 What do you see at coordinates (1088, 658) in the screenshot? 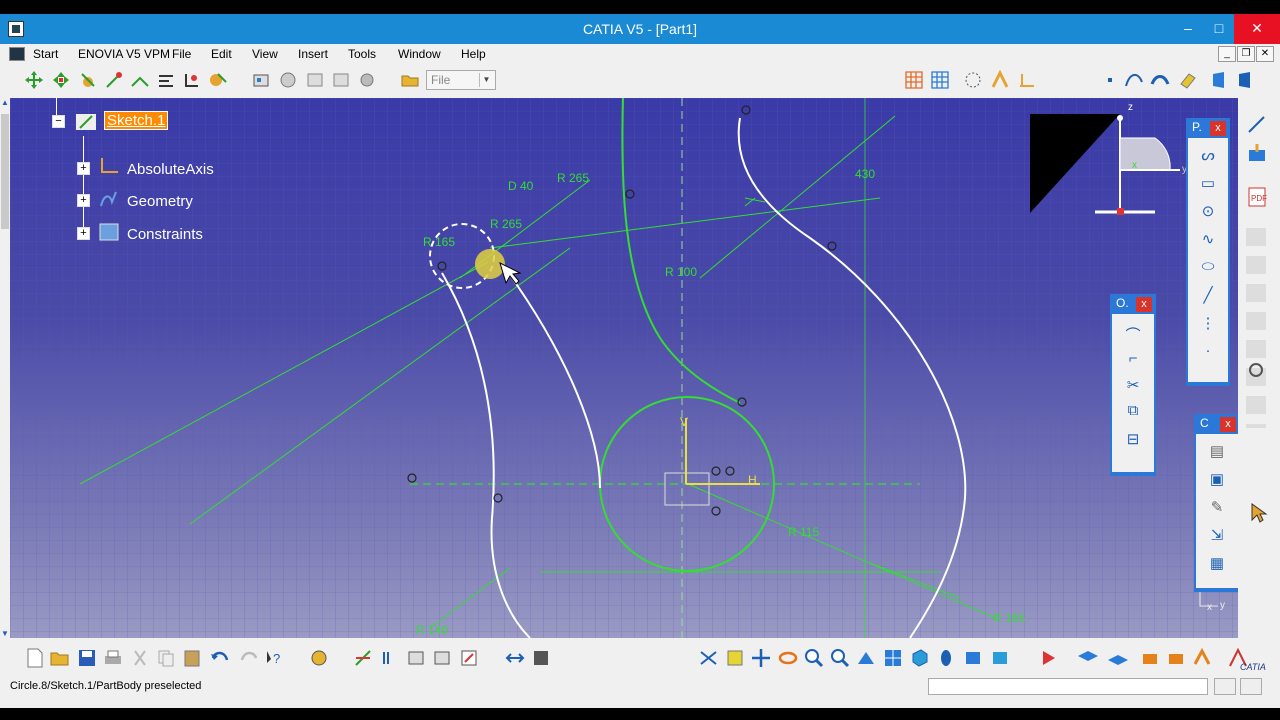
I see `layer-icon` at bounding box center [1088, 658].